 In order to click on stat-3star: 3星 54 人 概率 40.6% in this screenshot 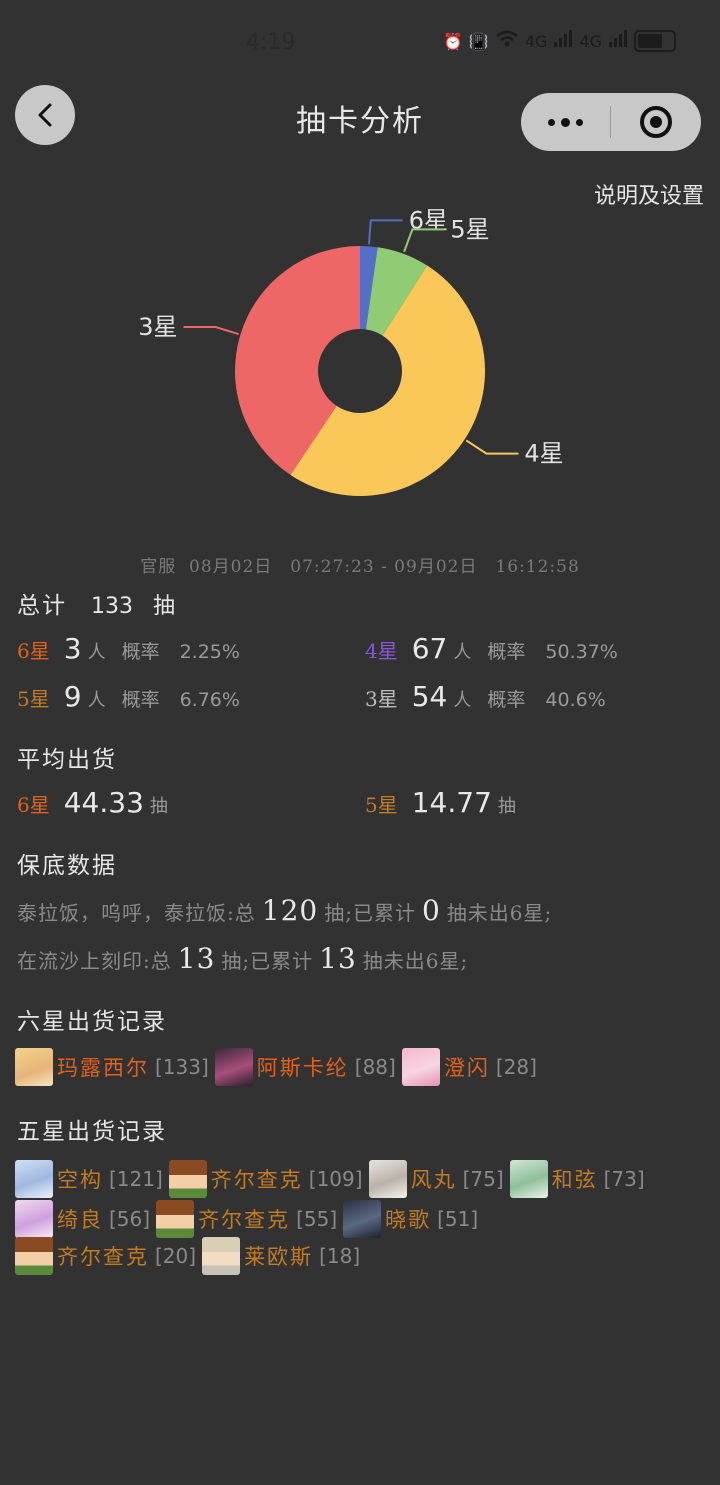, I will do `click(485, 696)`.